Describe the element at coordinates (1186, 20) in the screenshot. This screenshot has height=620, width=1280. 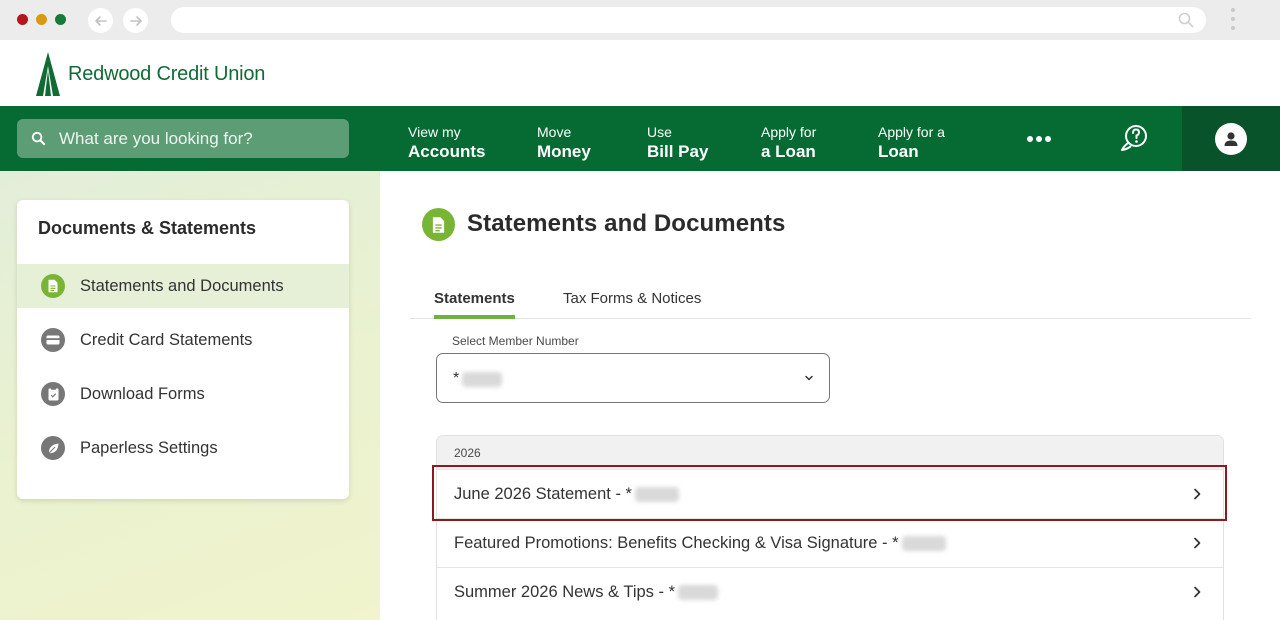
I see `magnifier-icon` at that location.